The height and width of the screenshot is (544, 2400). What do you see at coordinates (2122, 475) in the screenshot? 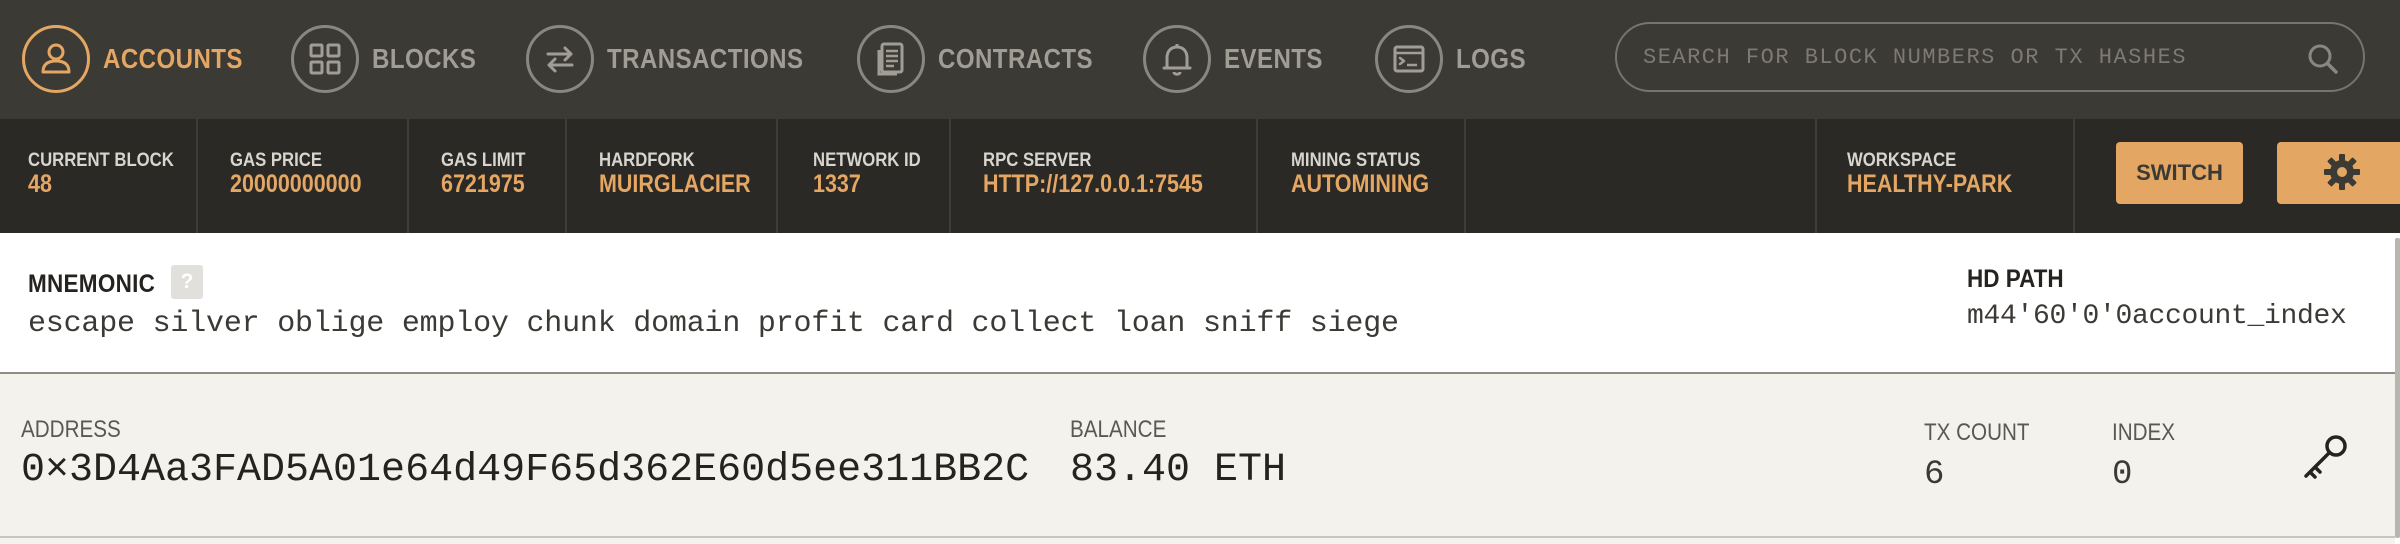
I see `index-value: 0` at bounding box center [2122, 475].